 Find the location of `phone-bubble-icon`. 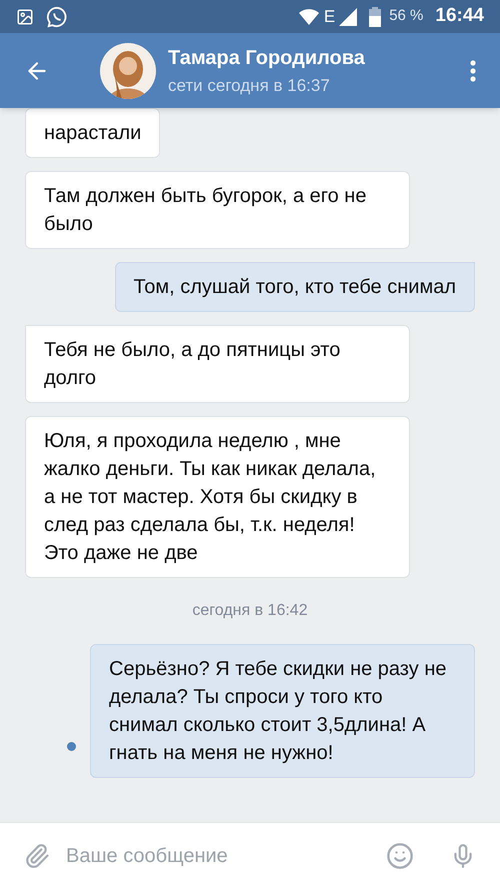

phone-bubble-icon is located at coordinates (57, 17).